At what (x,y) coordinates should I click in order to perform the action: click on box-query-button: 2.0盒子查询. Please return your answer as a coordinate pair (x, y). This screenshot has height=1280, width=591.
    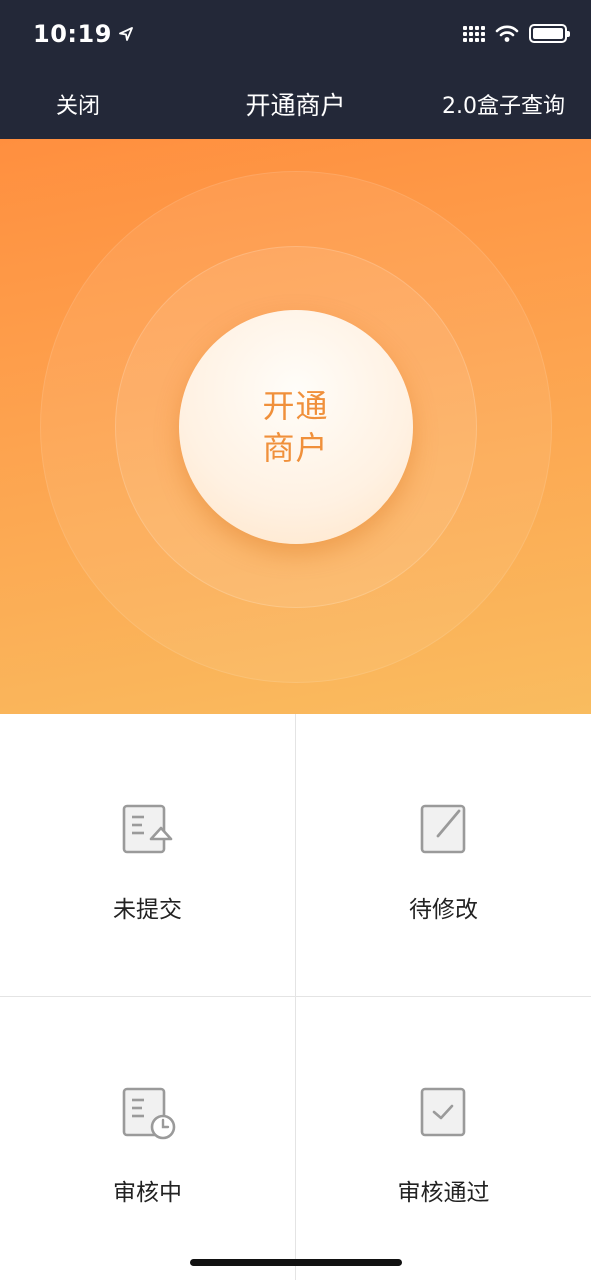
    Looking at the image, I should click on (503, 104).